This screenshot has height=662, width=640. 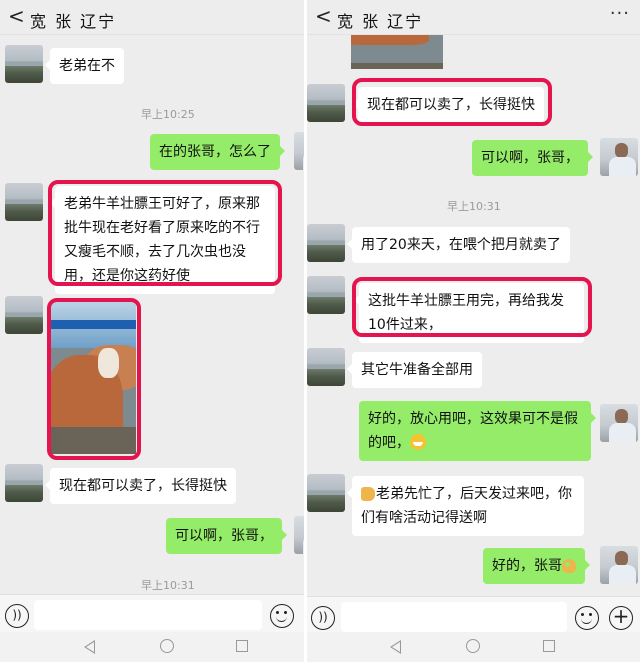 What do you see at coordinates (418, 442) in the screenshot?
I see `grin-emoji-icon` at bounding box center [418, 442].